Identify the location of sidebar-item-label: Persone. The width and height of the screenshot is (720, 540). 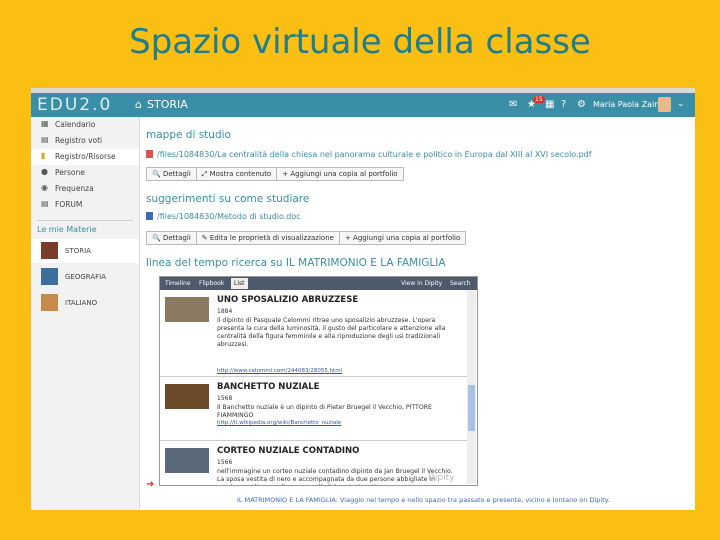
(70, 172).